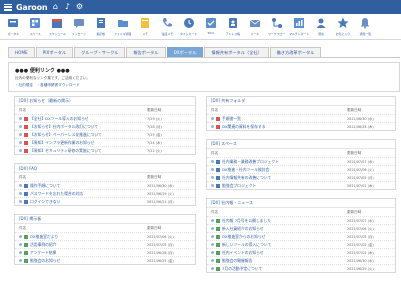  Describe the element at coordinates (35, 27) in the screenshot. I see `toolbar-space-button: スペース` at that location.